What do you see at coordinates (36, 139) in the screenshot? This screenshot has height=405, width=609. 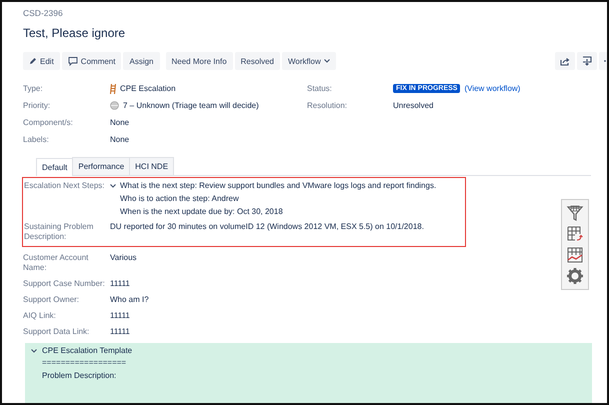 I see `field-label: Labels:` at bounding box center [36, 139].